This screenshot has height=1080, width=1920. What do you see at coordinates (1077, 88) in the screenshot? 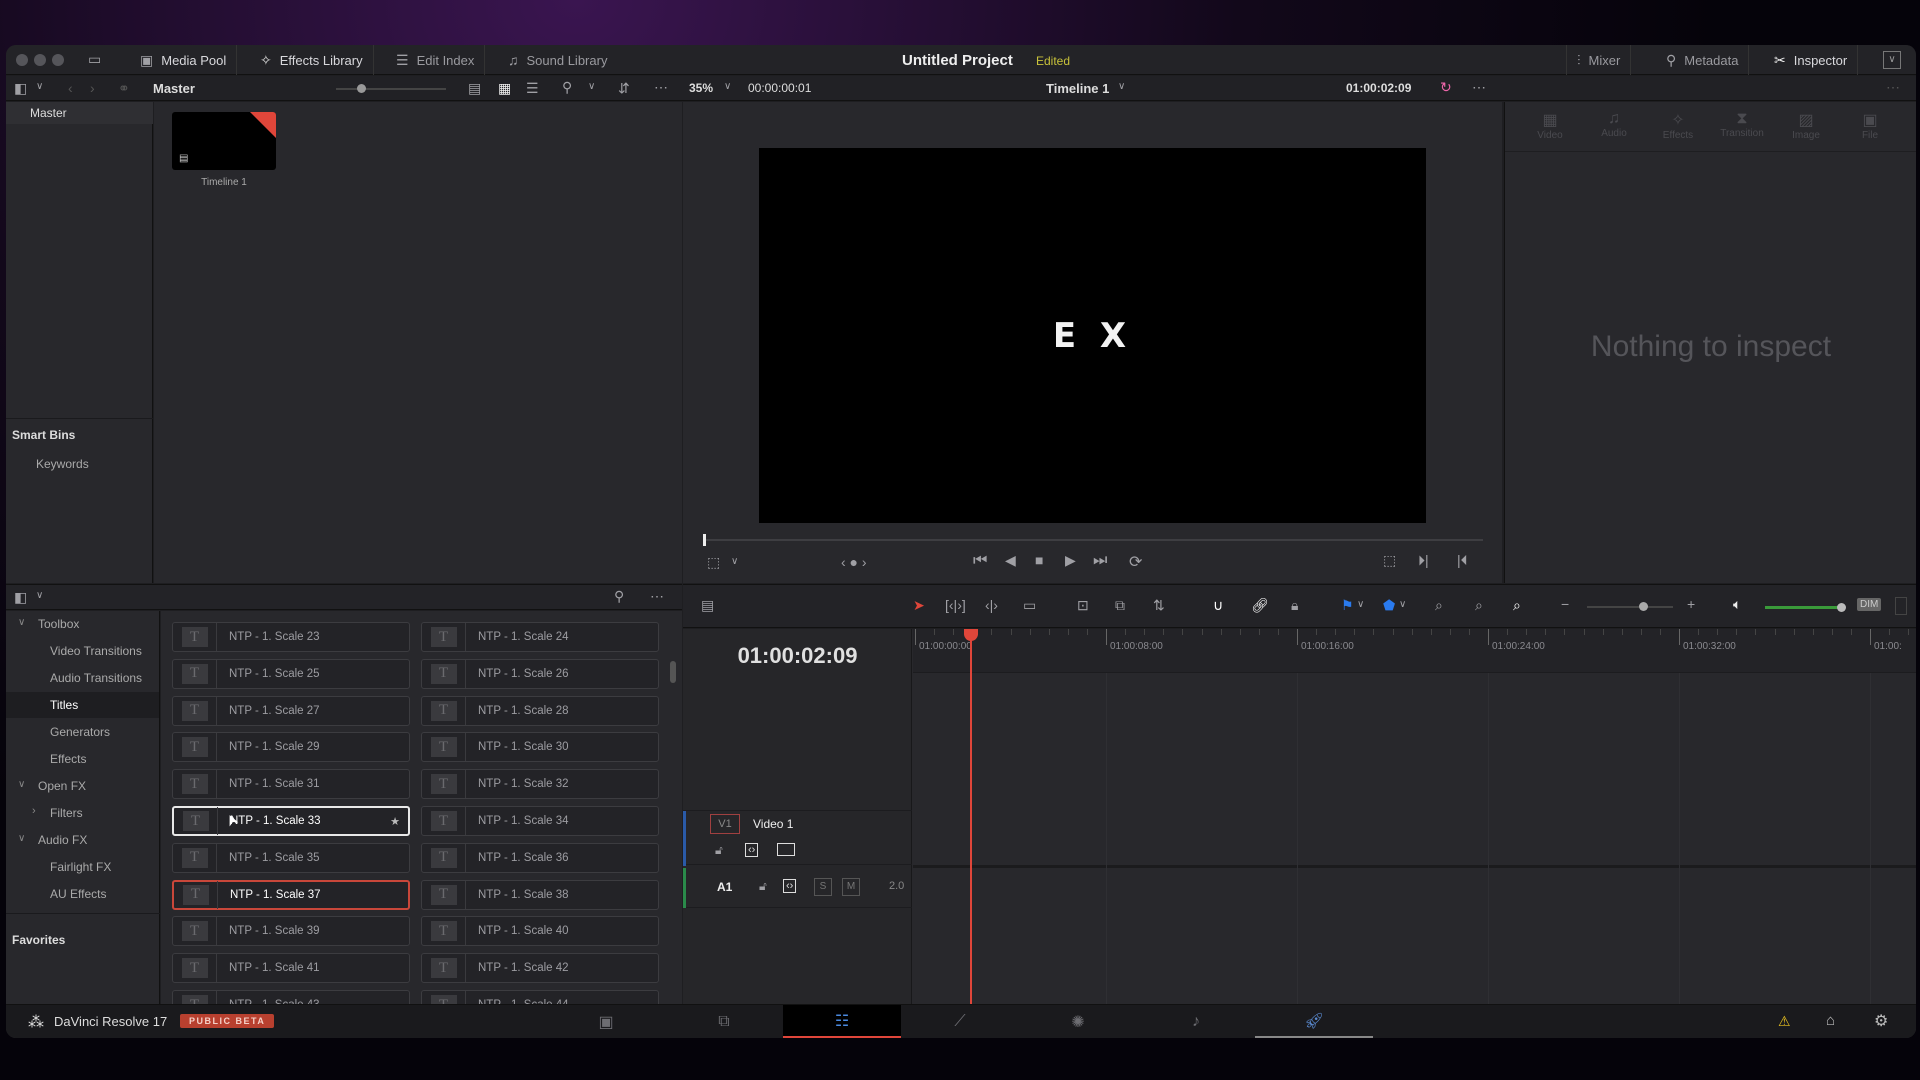
I see `timeline-selector: Timeline 1` at bounding box center [1077, 88].